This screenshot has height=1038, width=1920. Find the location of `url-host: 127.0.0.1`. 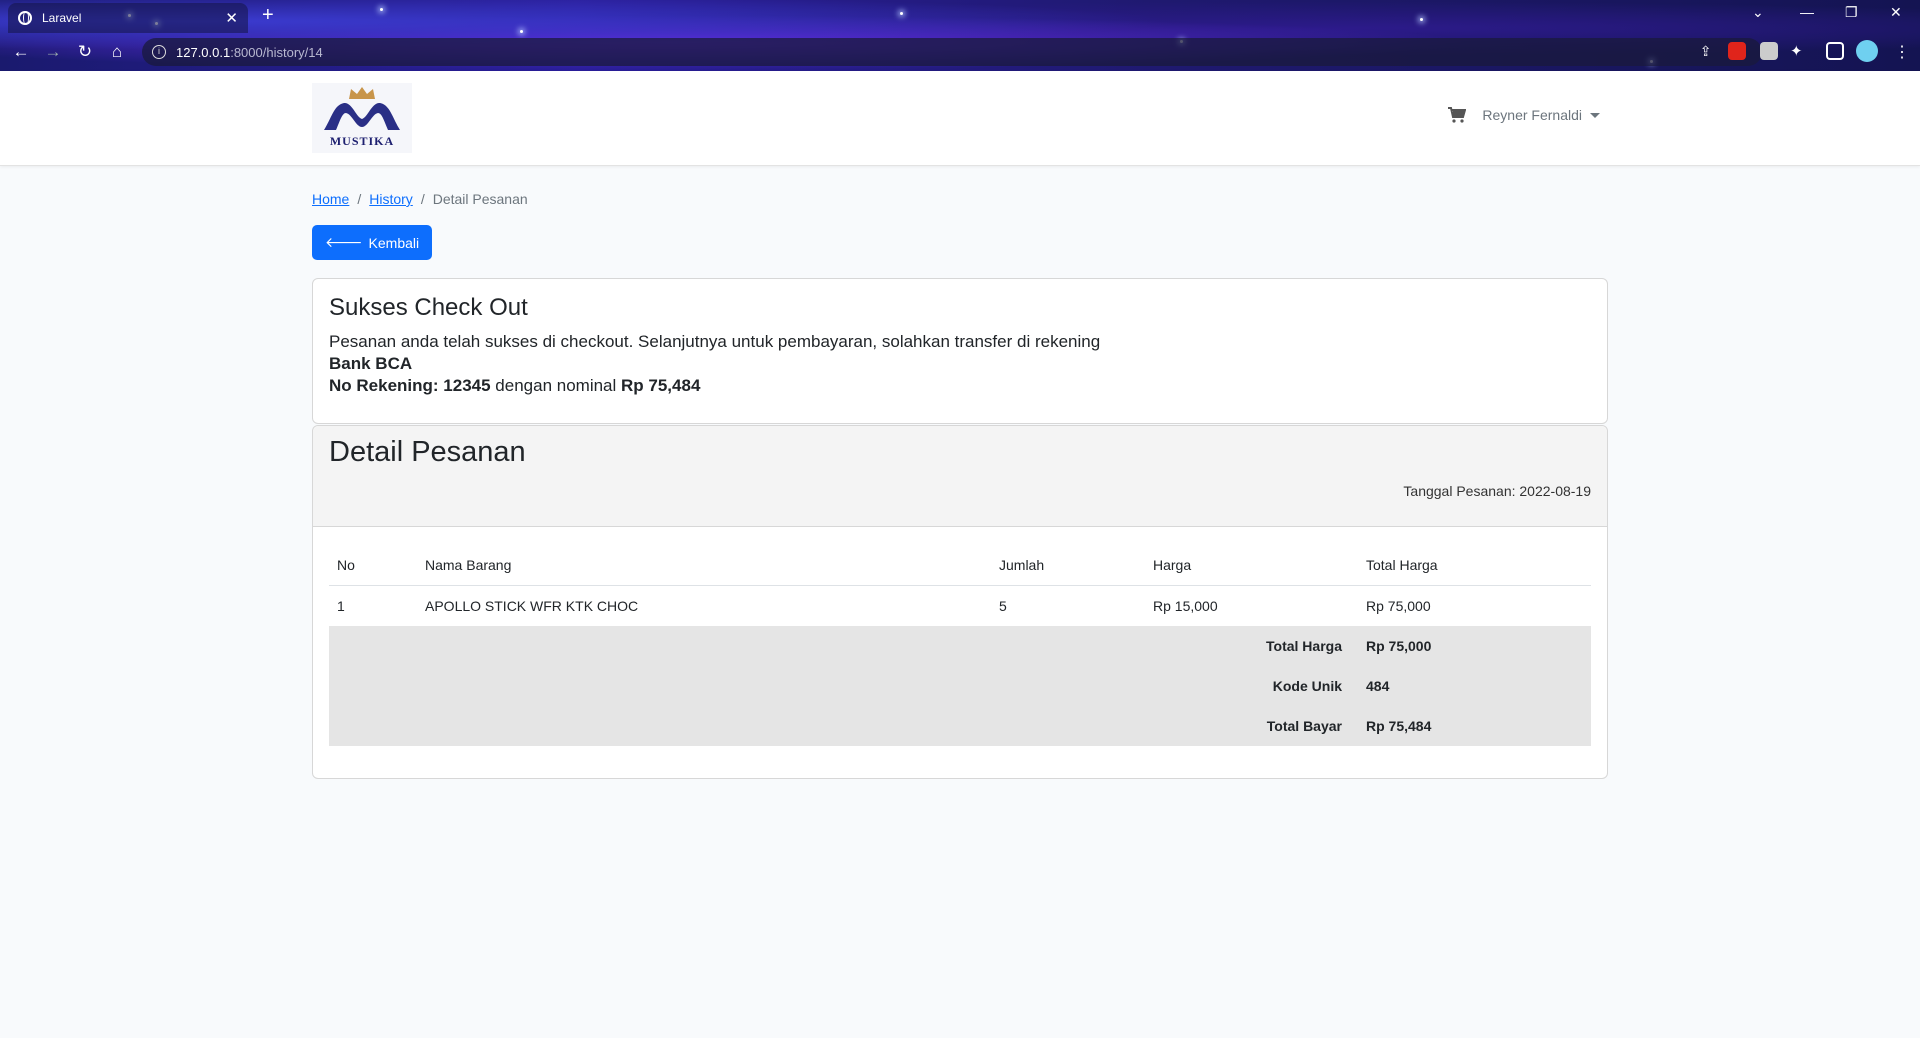

url-host: 127.0.0.1 is located at coordinates (203, 52).